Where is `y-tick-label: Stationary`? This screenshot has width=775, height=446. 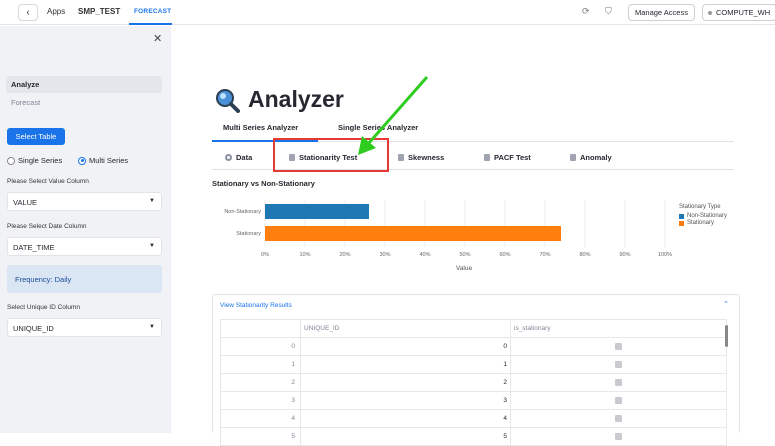 y-tick-label: Stationary is located at coordinates (248, 234).